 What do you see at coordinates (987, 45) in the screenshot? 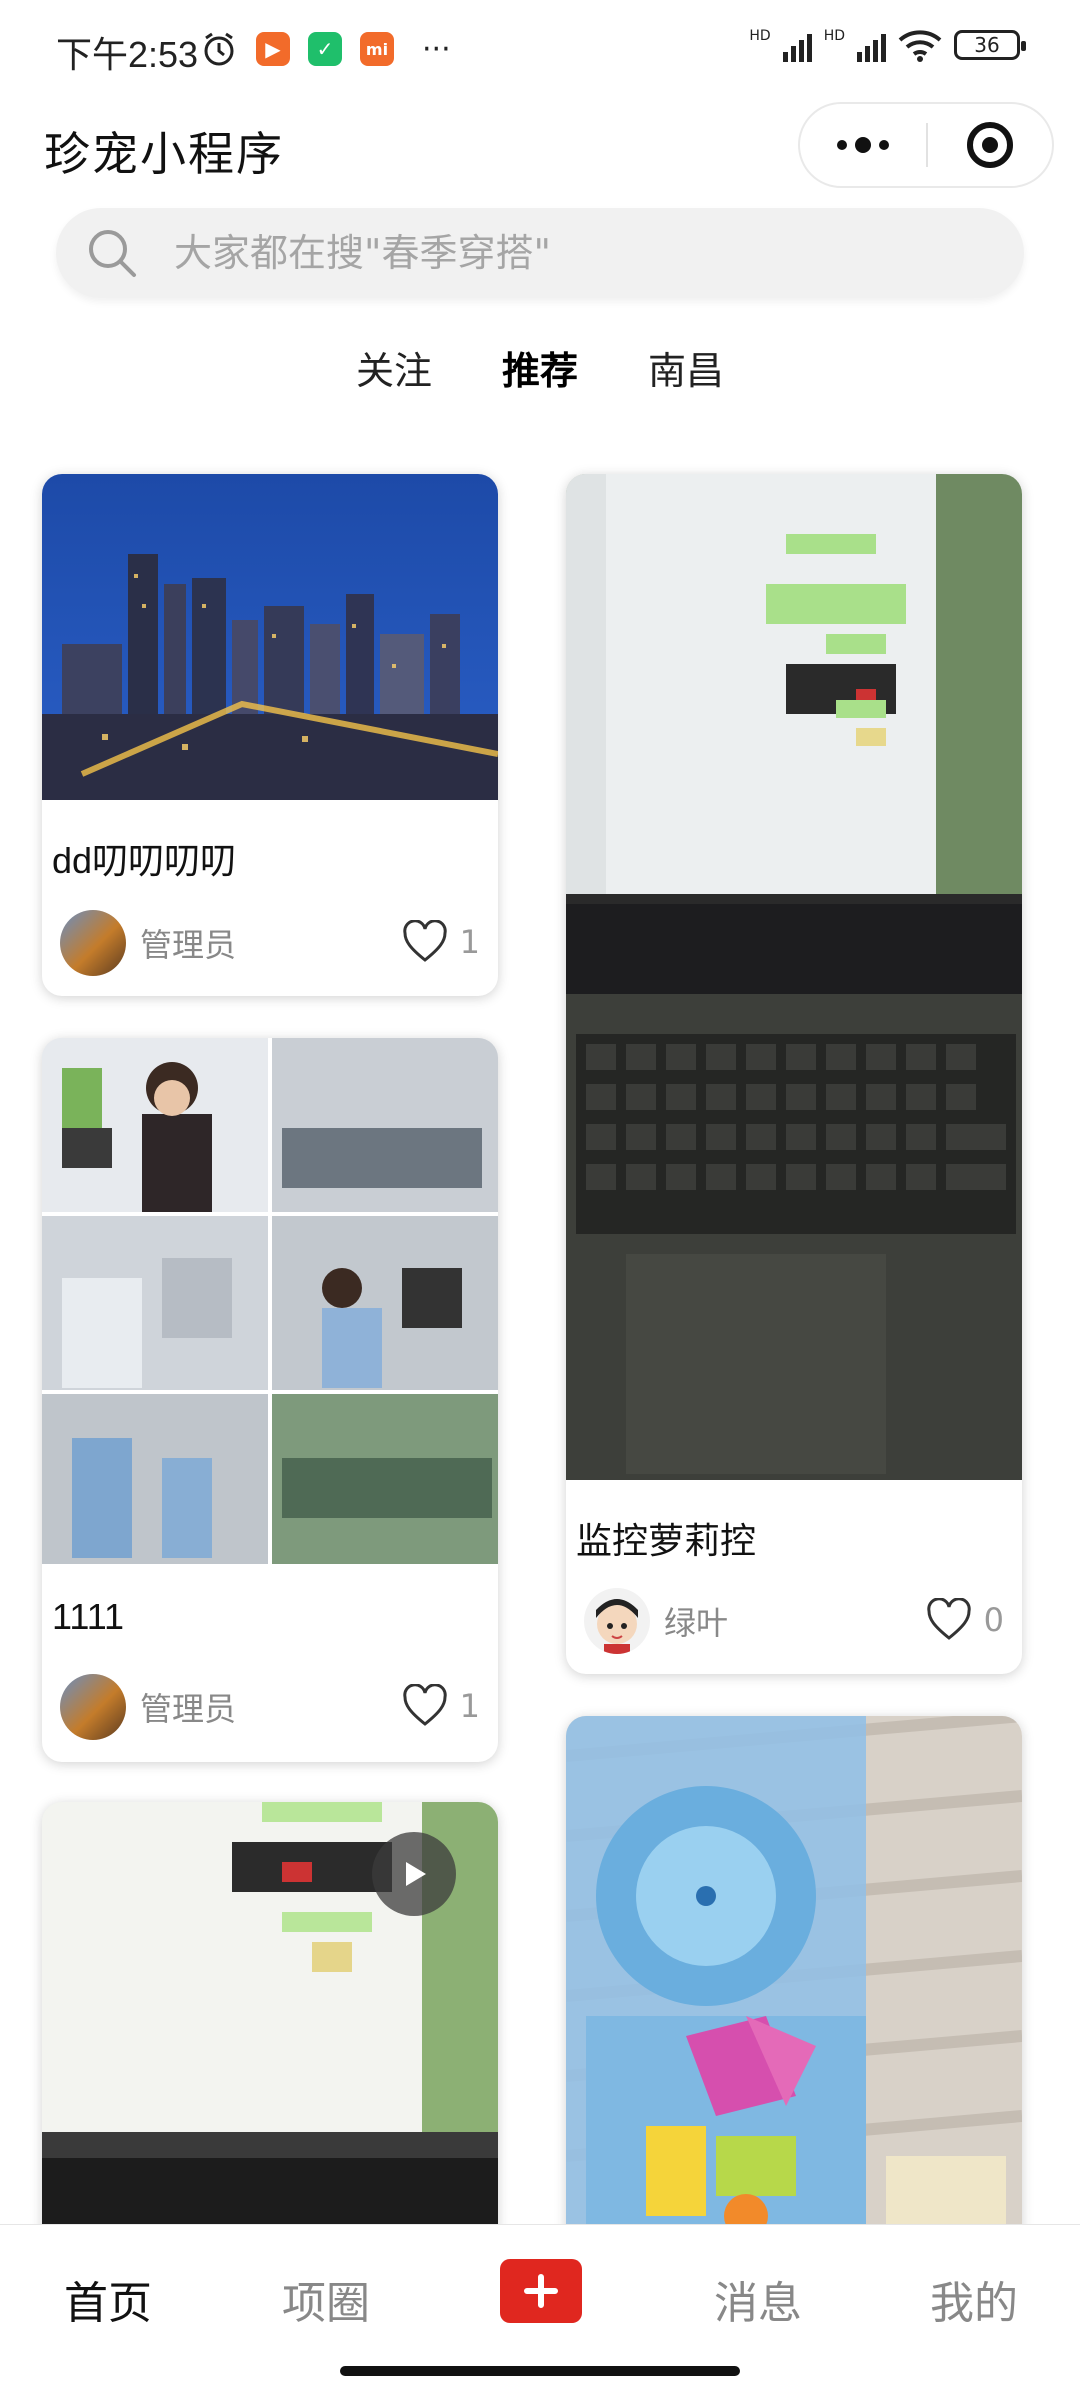
I see `battery-level: 36` at bounding box center [987, 45].